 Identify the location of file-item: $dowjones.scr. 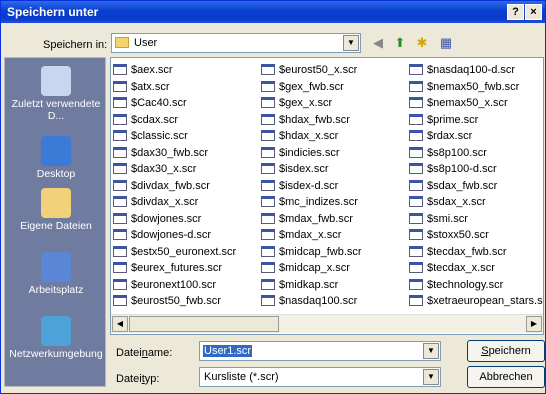
(187, 219).